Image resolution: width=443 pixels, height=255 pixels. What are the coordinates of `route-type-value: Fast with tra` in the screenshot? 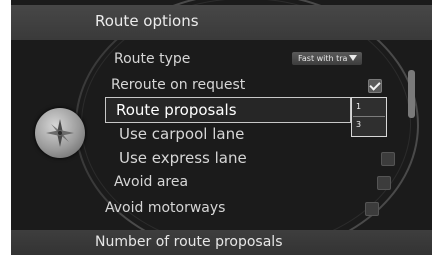 It's located at (323, 58).